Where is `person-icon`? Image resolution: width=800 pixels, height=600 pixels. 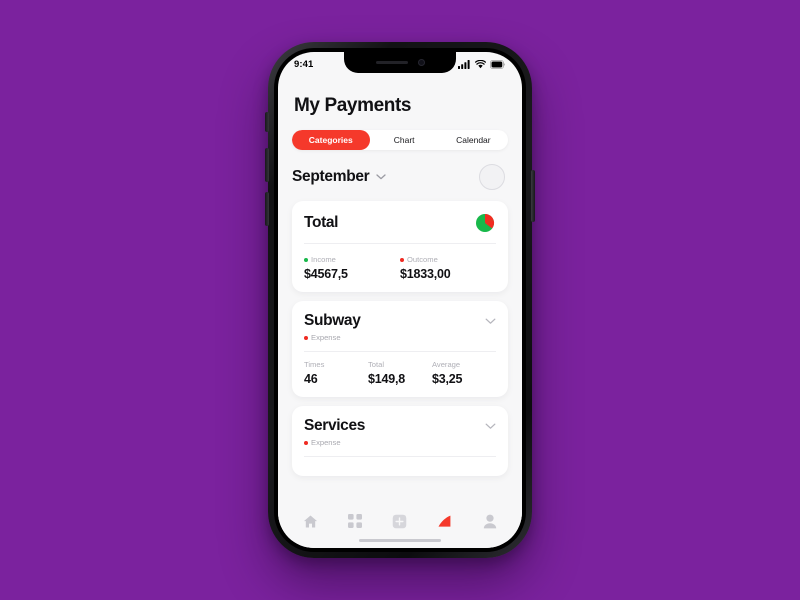
person-icon is located at coordinates (489, 521).